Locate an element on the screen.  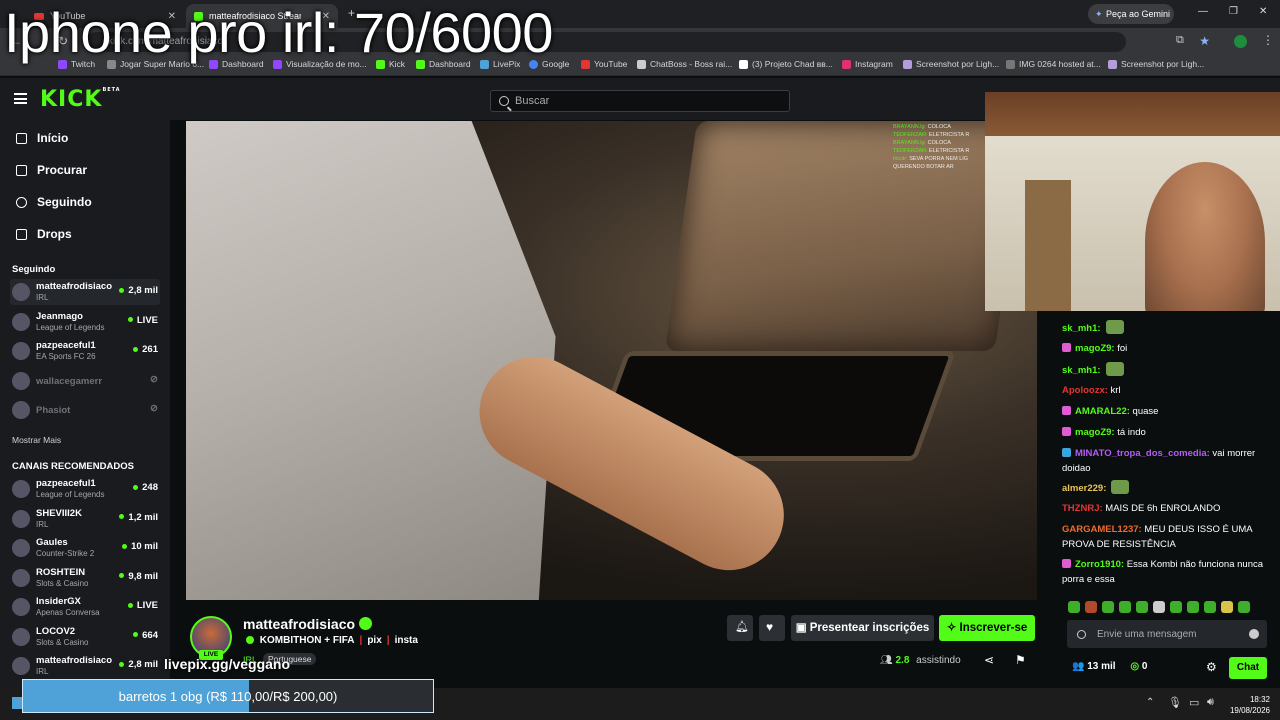
chat-username: Zorro1910: is located at coordinates (1099, 564).